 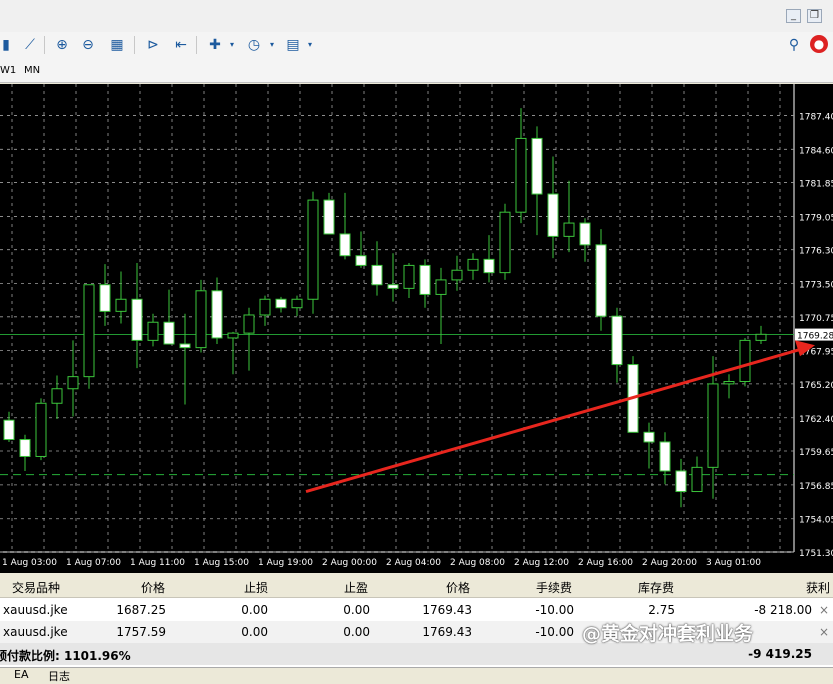 What do you see at coordinates (536, 587) in the screenshot?
I see `col-commission: 手续费` at bounding box center [536, 587].